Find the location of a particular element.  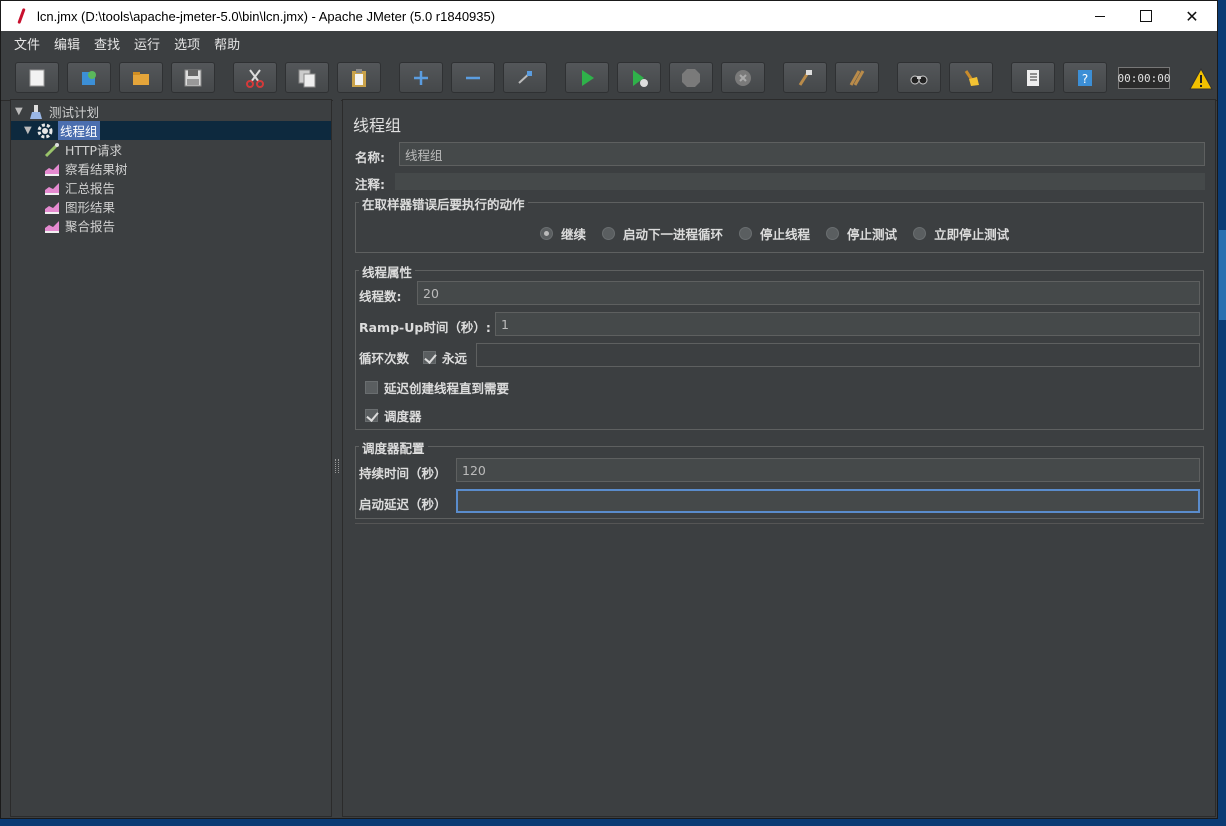

help-button: ? is located at coordinates (1085, 77).